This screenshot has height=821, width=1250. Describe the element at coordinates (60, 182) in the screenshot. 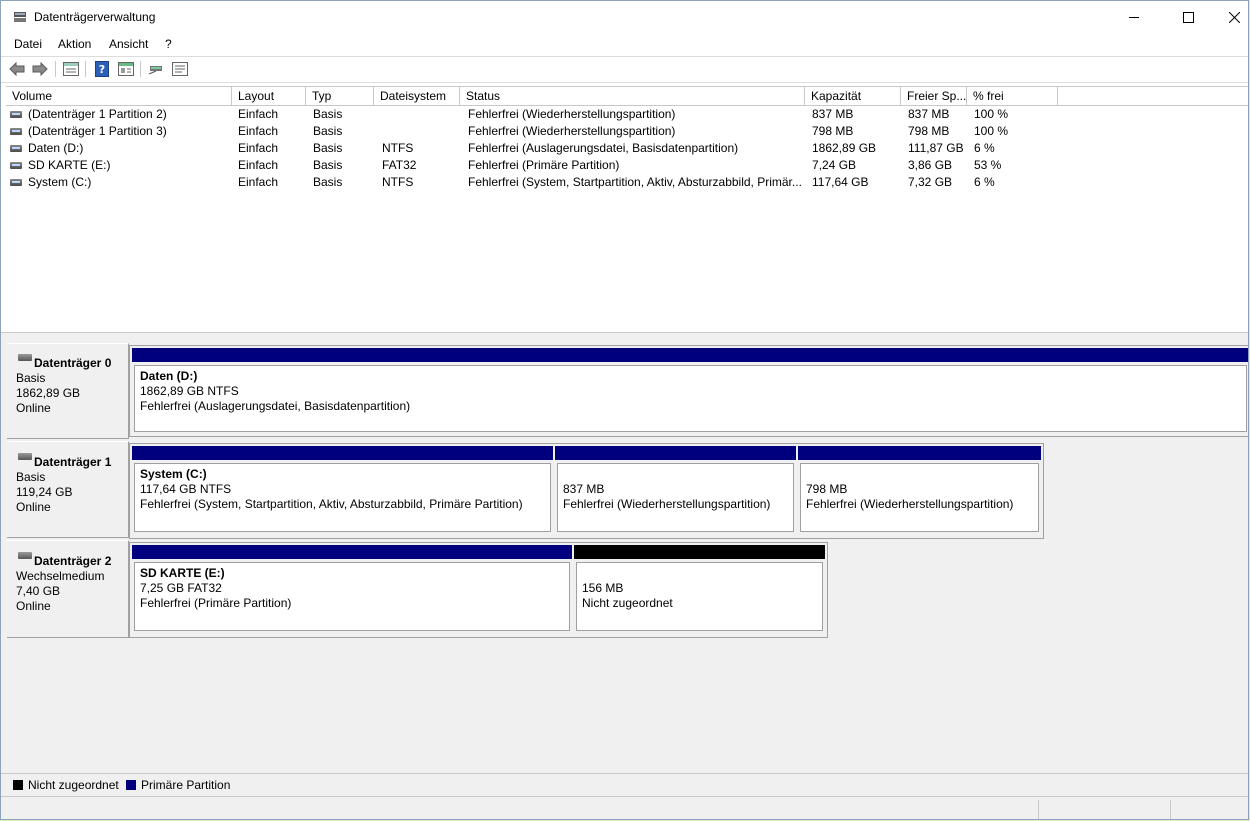

I see `table-cell: System (C:)` at that location.